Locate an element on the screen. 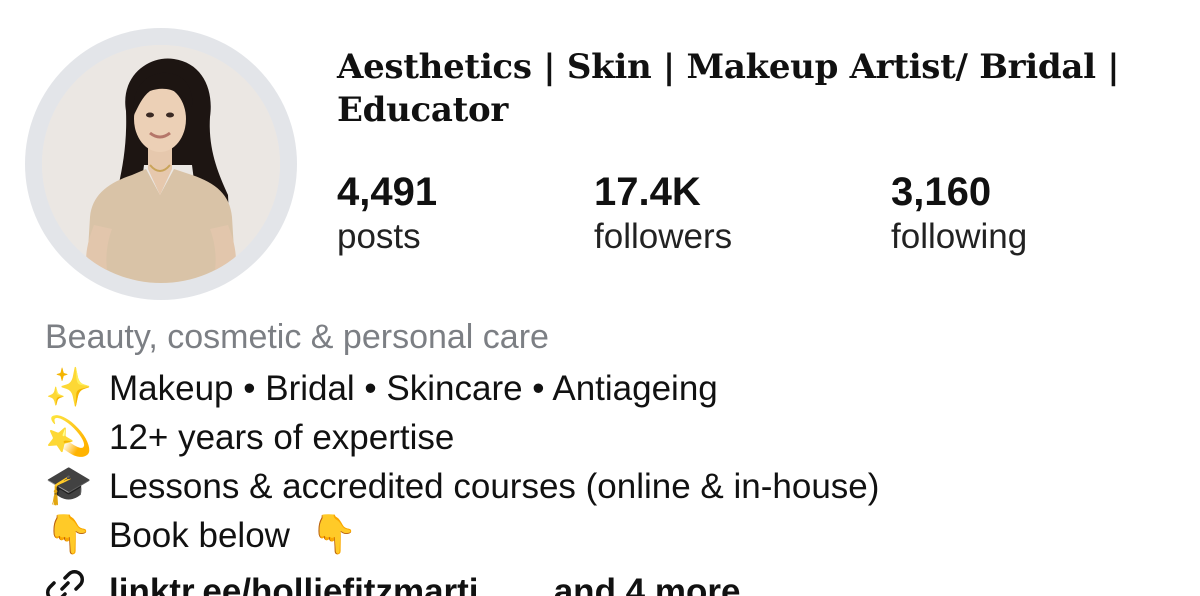  followers-count: 17.4K is located at coordinates (647, 192).